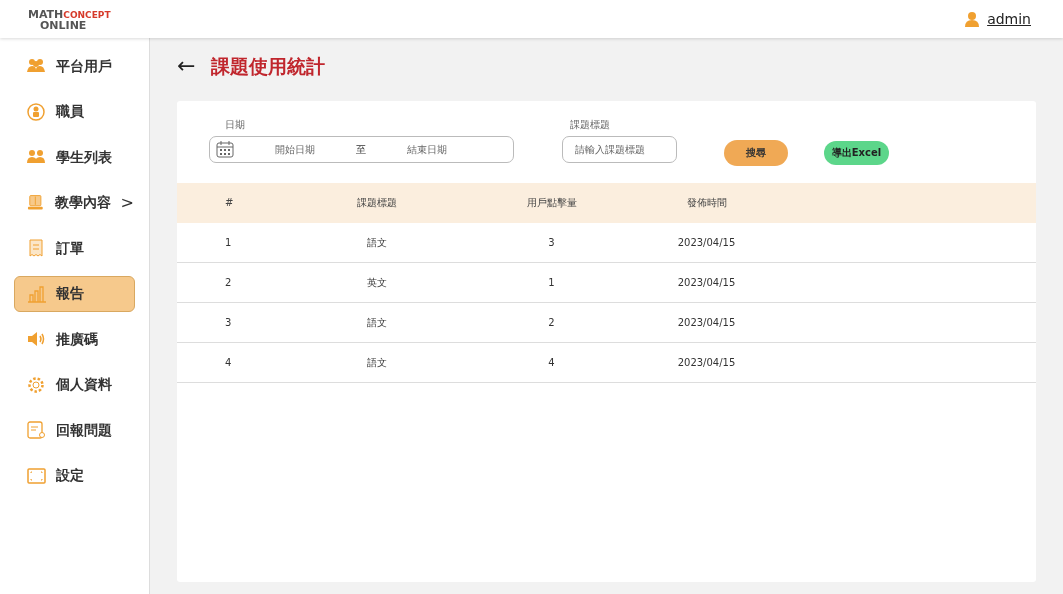 This screenshot has width=1063, height=594. I want to click on book-icon, so click(36, 202).